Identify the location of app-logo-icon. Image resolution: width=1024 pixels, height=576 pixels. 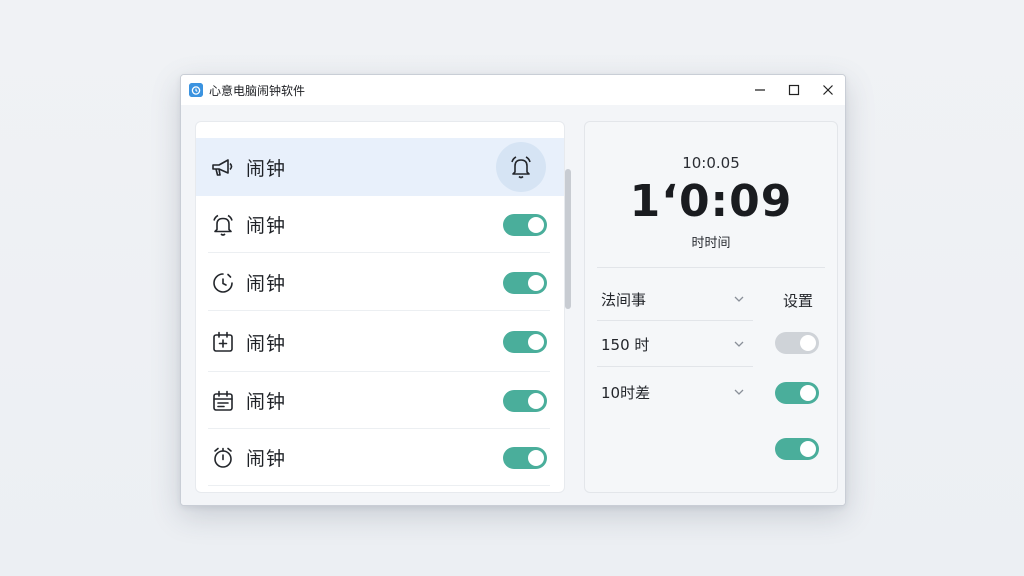
(196, 90).